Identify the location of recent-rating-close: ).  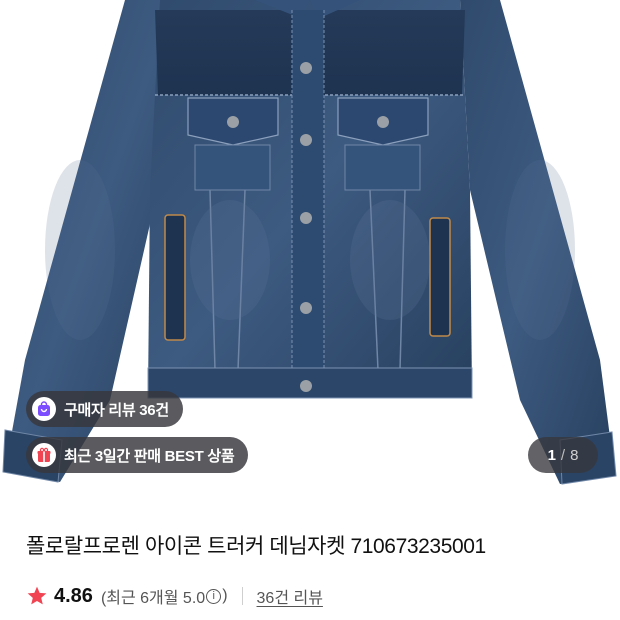
(225, 595).